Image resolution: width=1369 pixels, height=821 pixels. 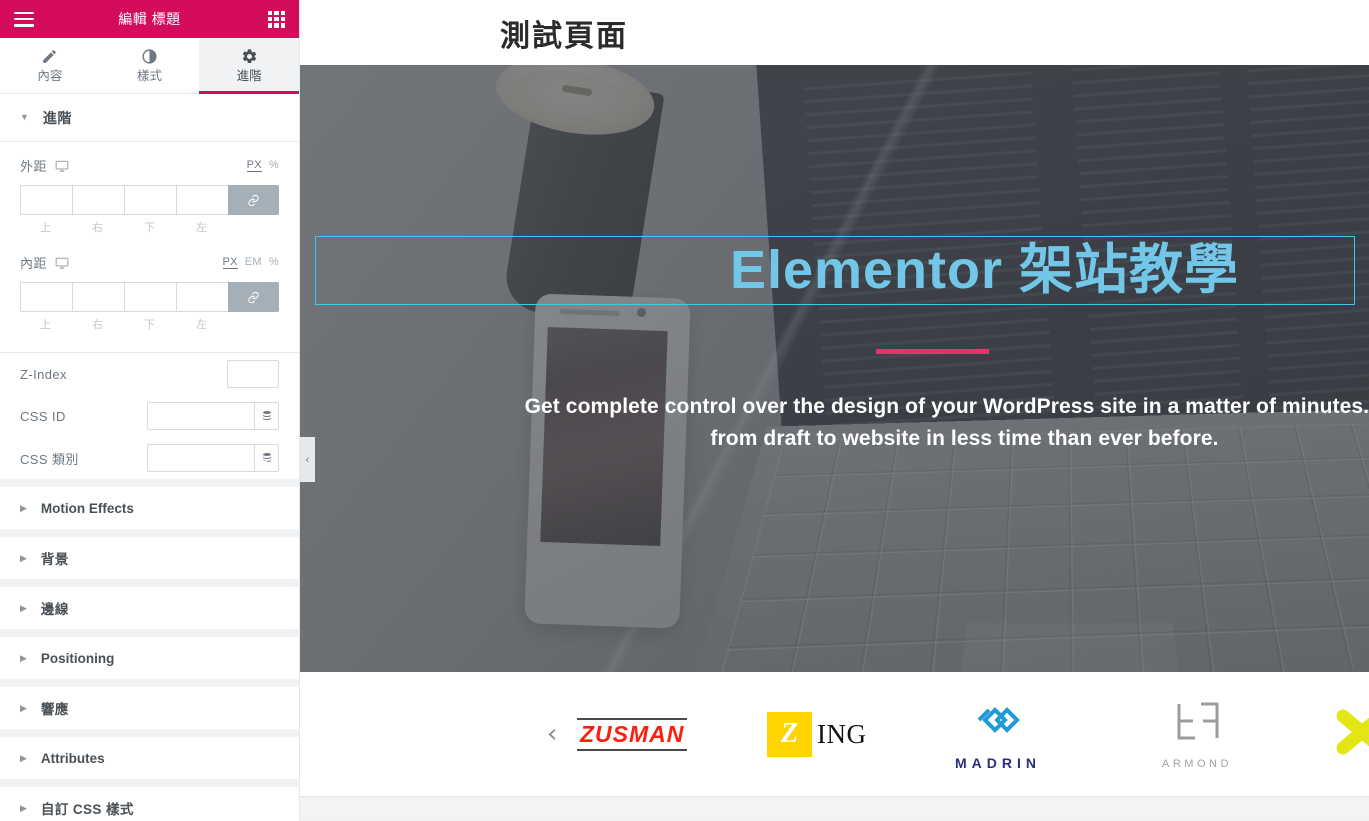 I want to click on logo-zing-mark: Z, so click(x=789, y=734).